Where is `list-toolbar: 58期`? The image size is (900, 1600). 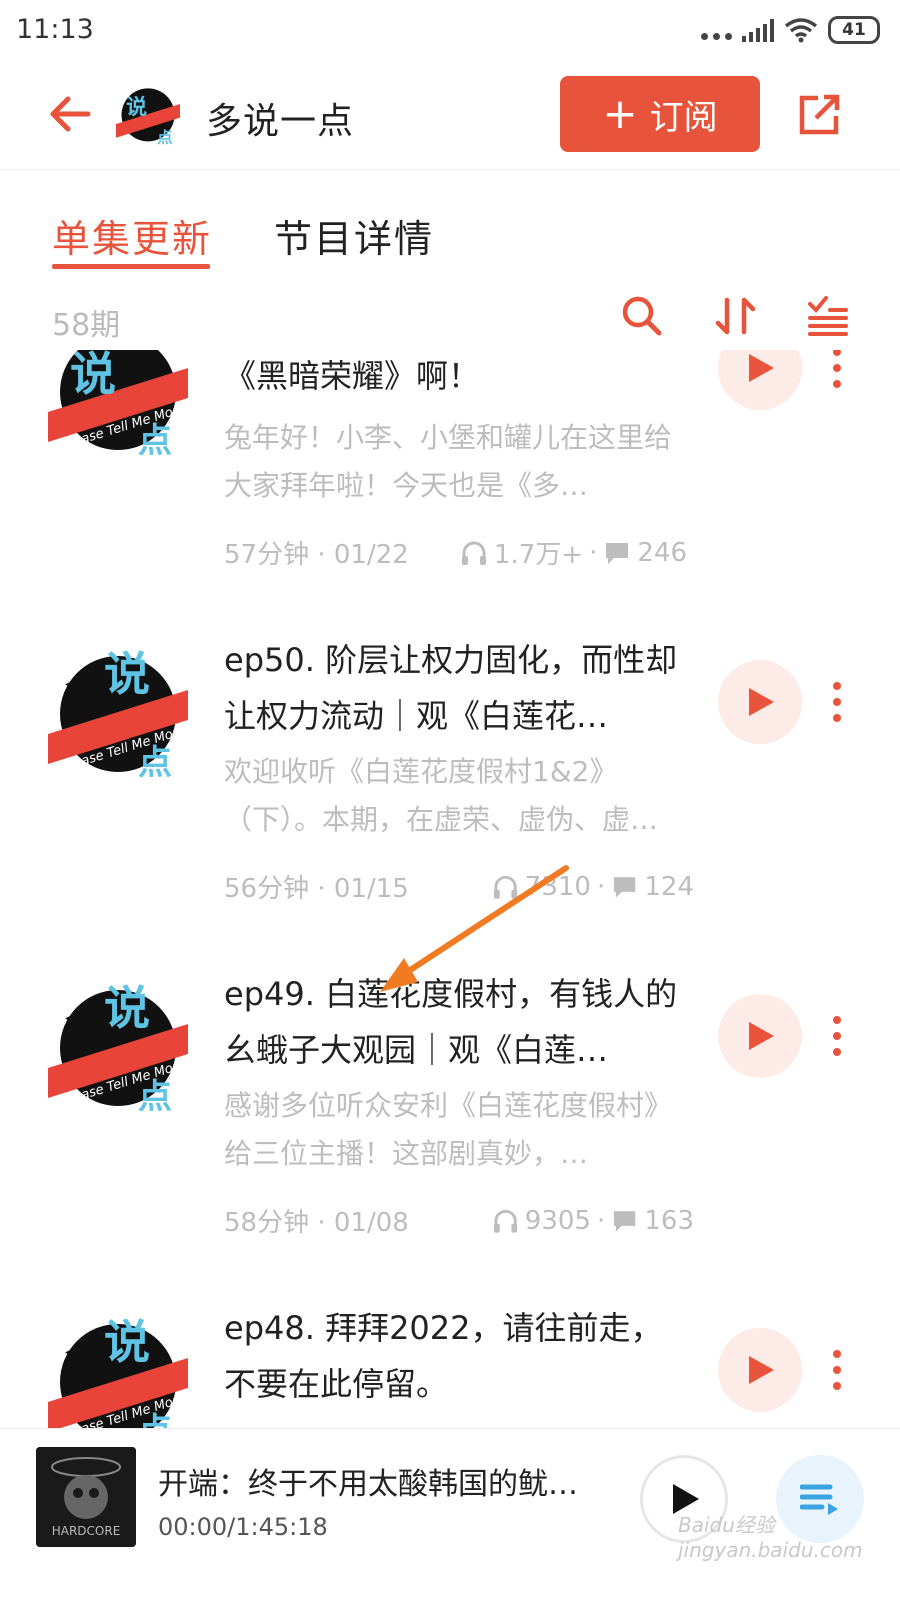
list-toolbar: 58期 is located at coordinates (450, 320).